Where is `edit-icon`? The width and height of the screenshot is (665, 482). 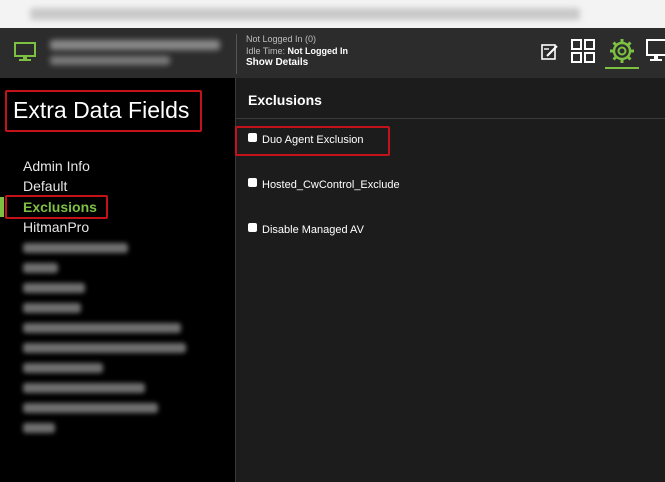
edit-icon is located at coordinates (550, 54).